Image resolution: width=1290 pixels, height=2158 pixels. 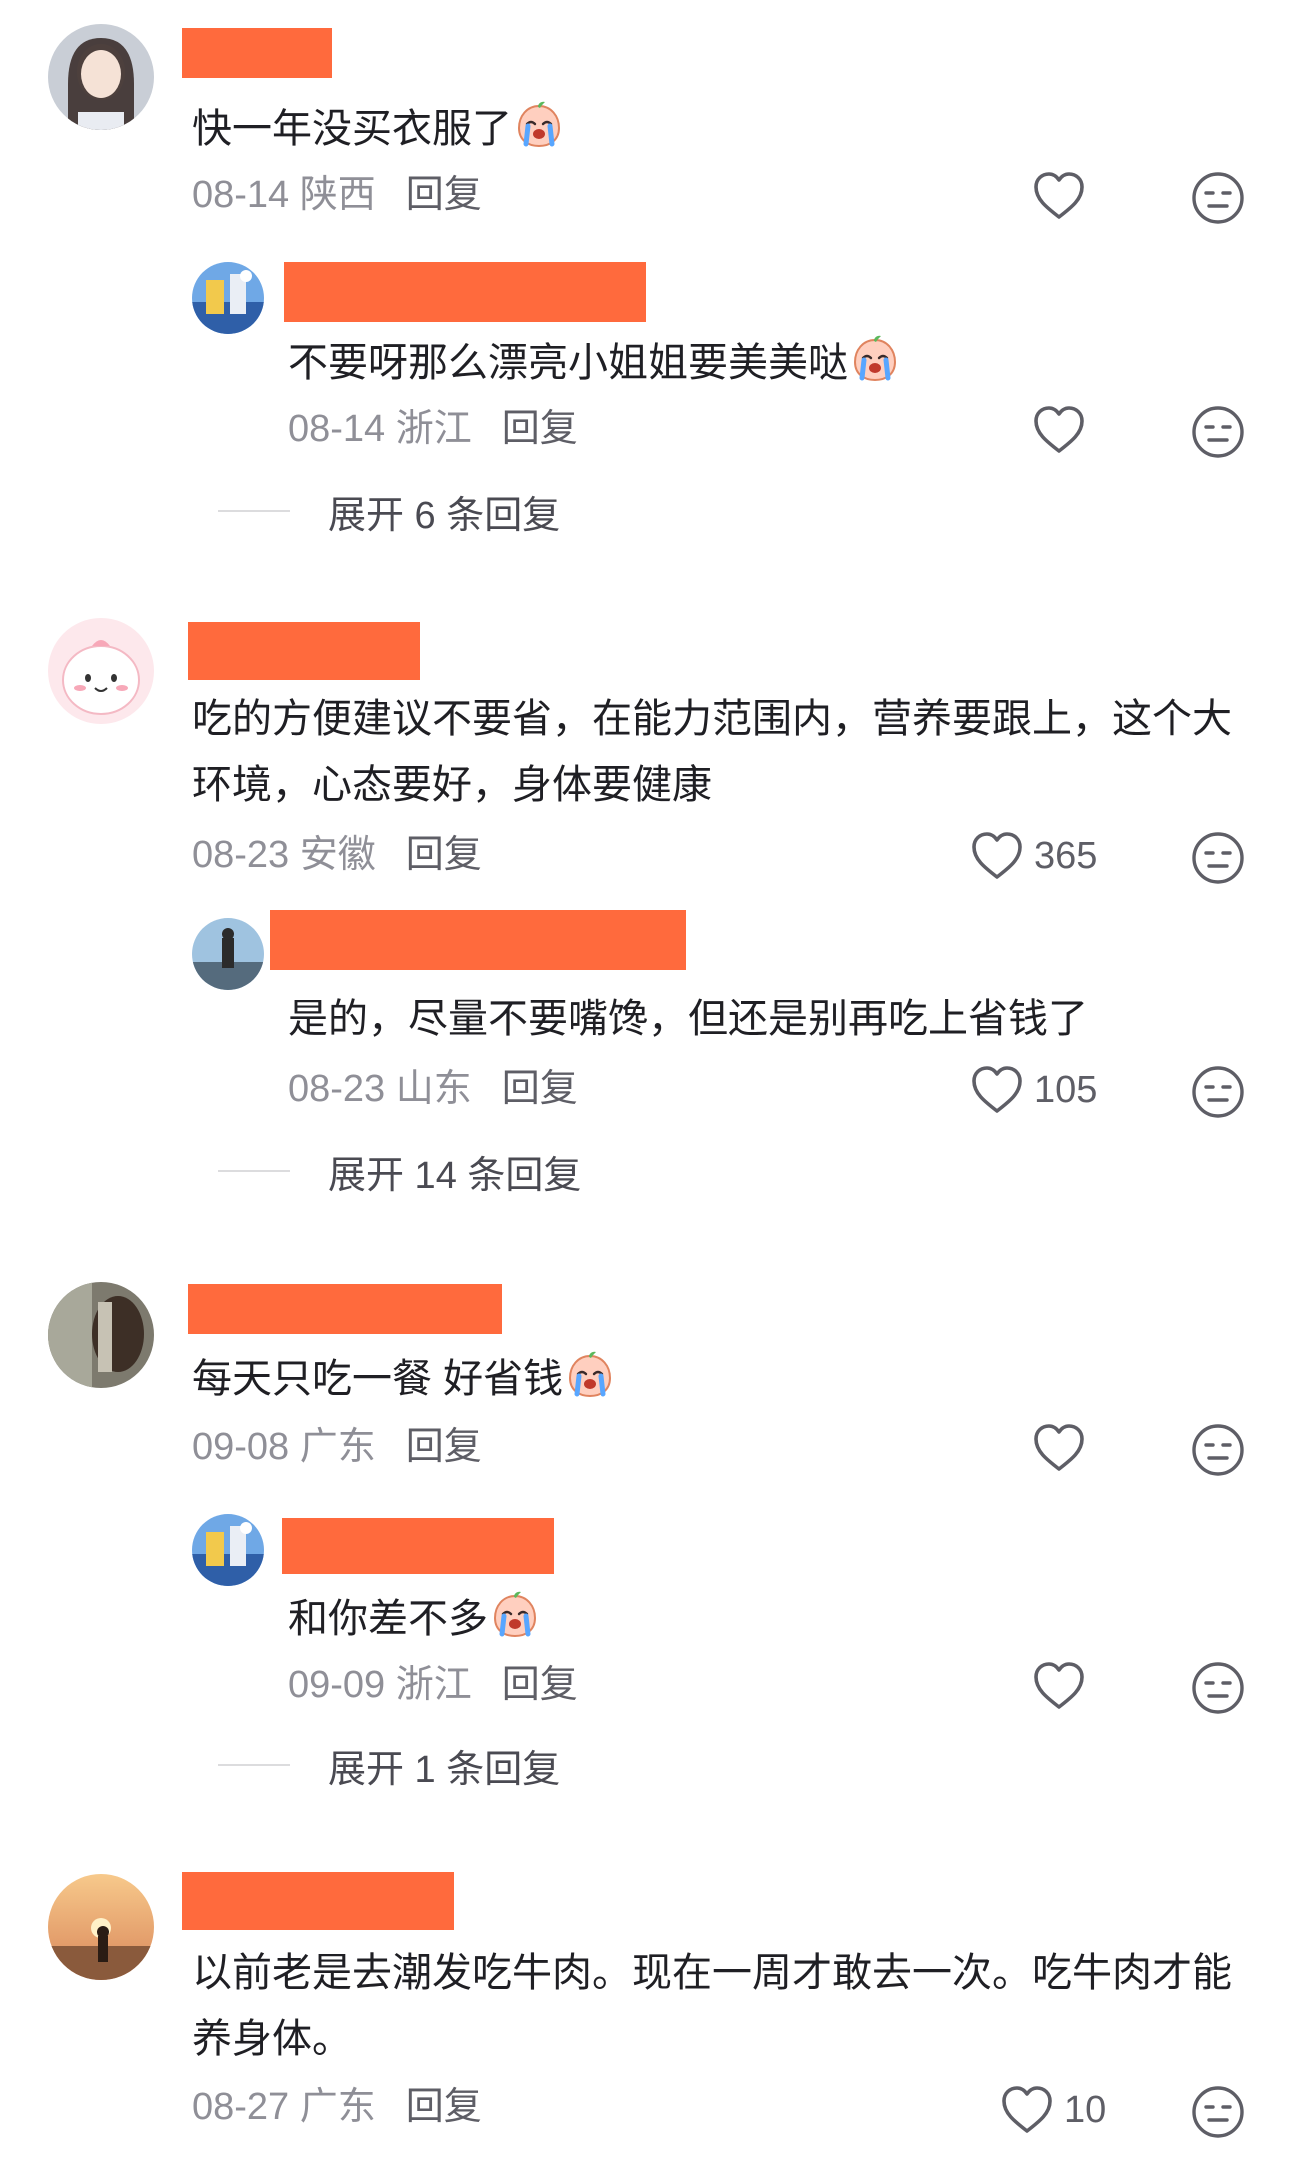 I want to click on like-button: 365, so click(x=1033, y=856).